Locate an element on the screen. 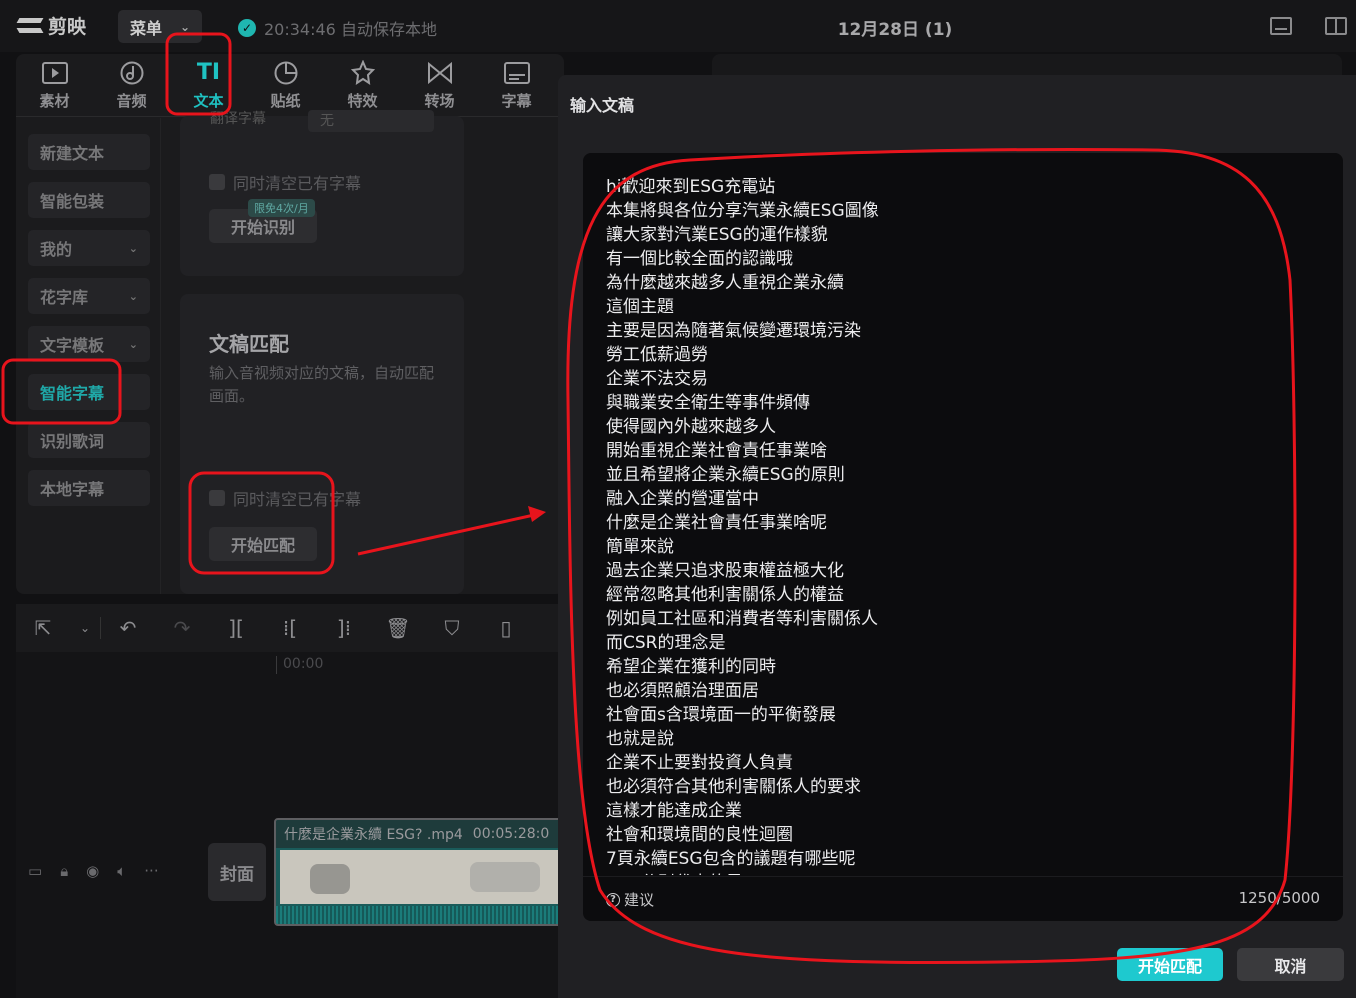 The width and height of the screenshot is (1356, 998). split-left-icon: ⁞[ is located at coordinates (290, 628).